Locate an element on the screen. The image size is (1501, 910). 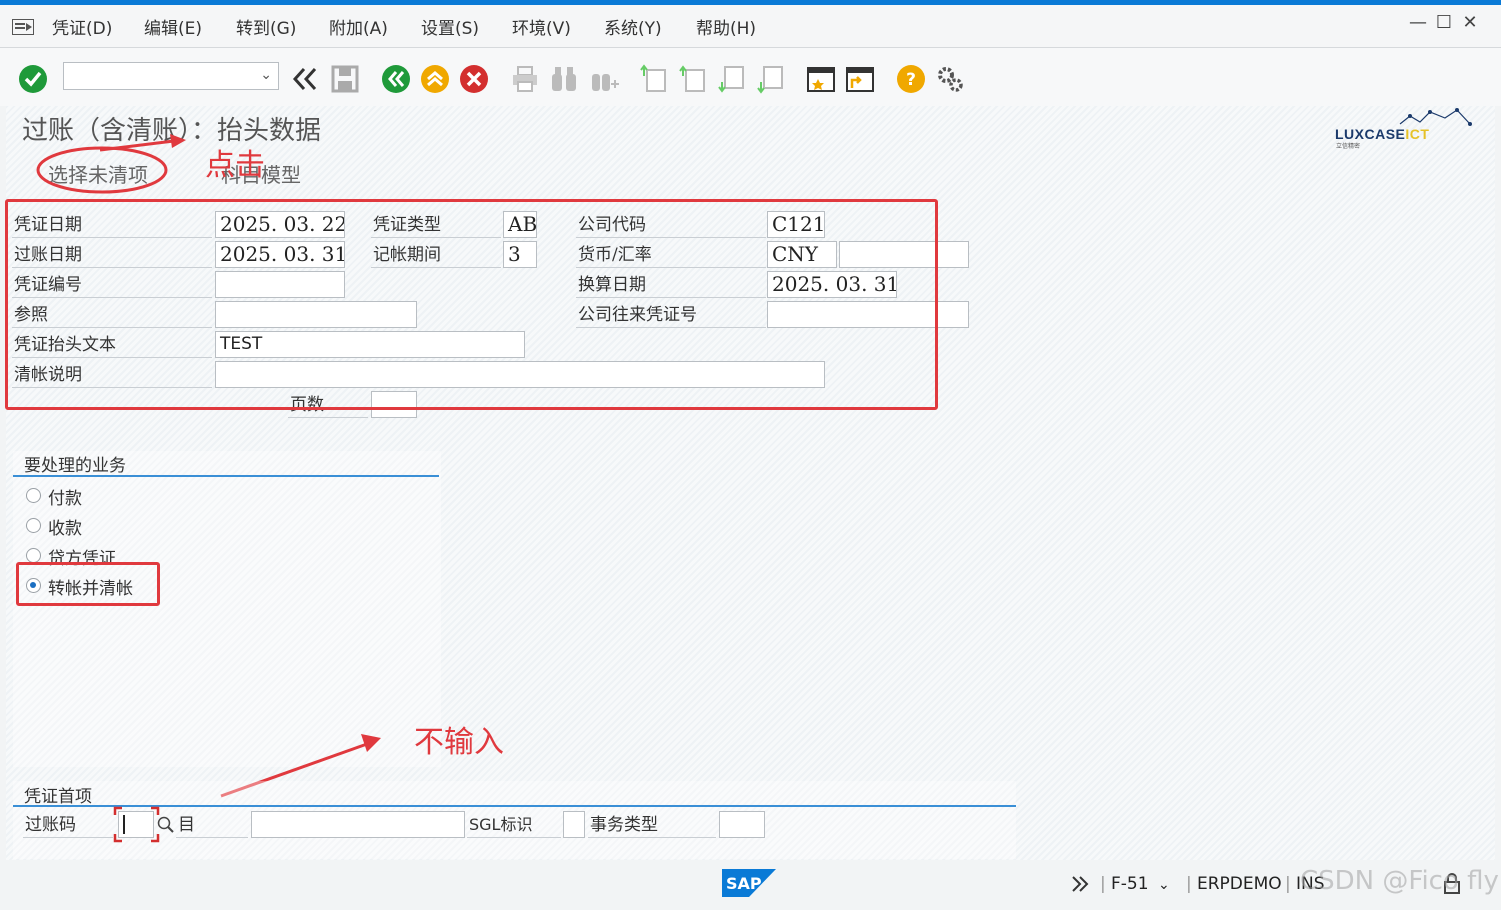
menu-system: 系统(Y) is located at coordinates (633, 26).